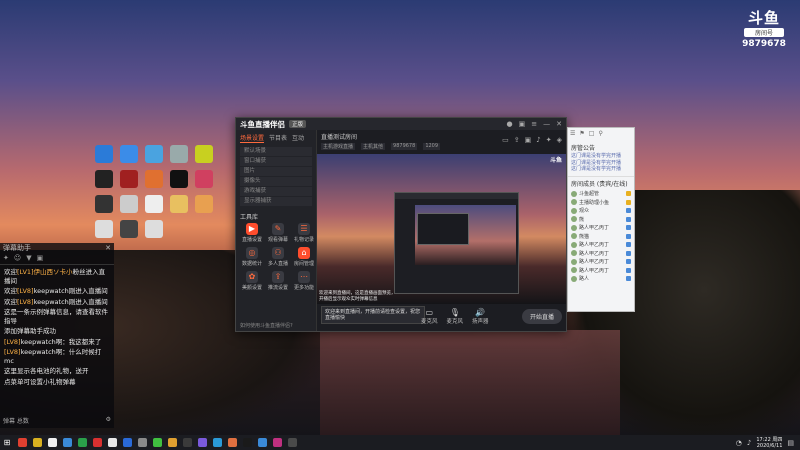 This screenshot has width=800, height=450. What do you see at coordinates (252, 257) in the screenshot?
I see `tool-button: ◎ 数据统计` at bounding box center [252, 257].